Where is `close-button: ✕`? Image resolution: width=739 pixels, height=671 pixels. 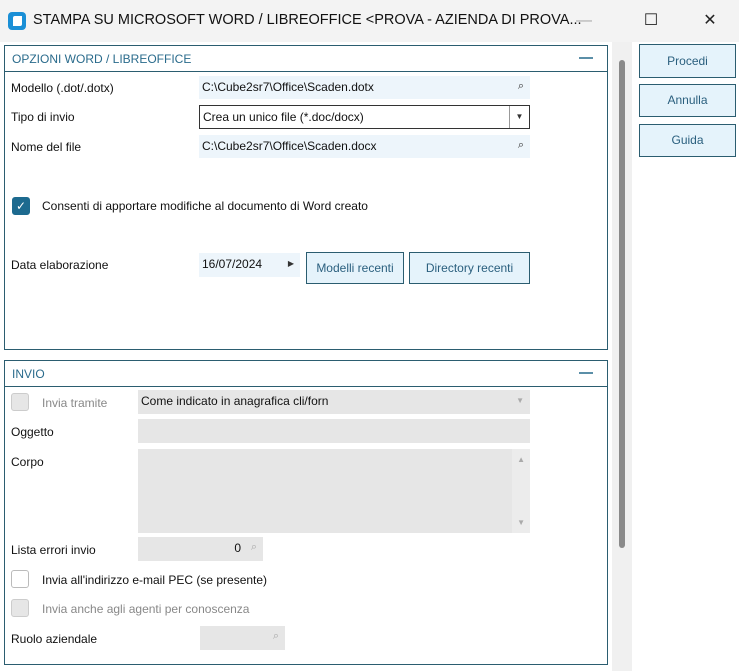
close-button: ✕ is located at coordinates (710, 21).